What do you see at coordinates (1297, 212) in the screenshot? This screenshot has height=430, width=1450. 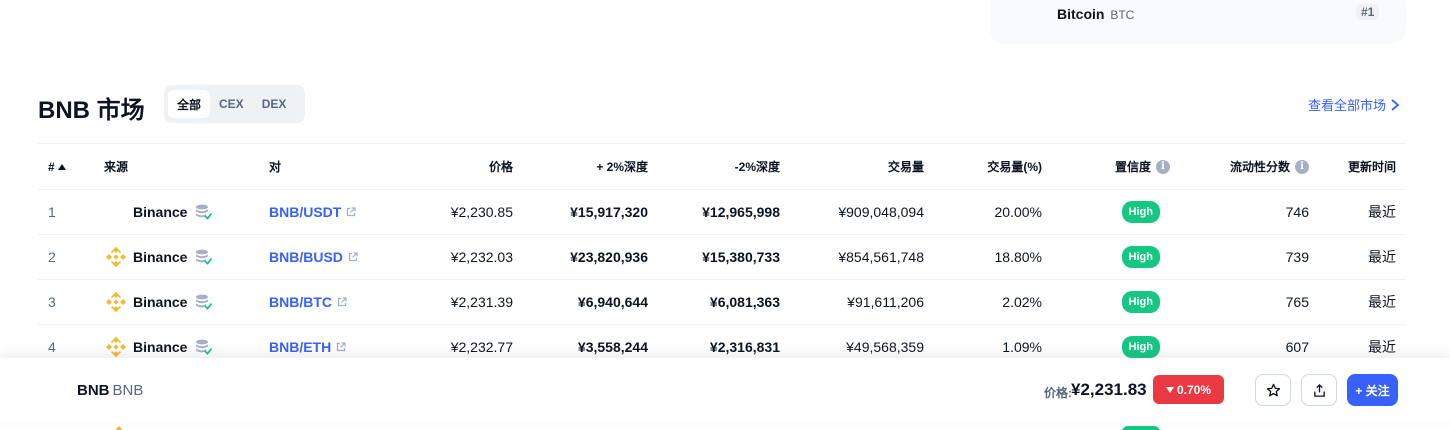 I see `row-liquidity: 746` at bounding box center [1297, 212].